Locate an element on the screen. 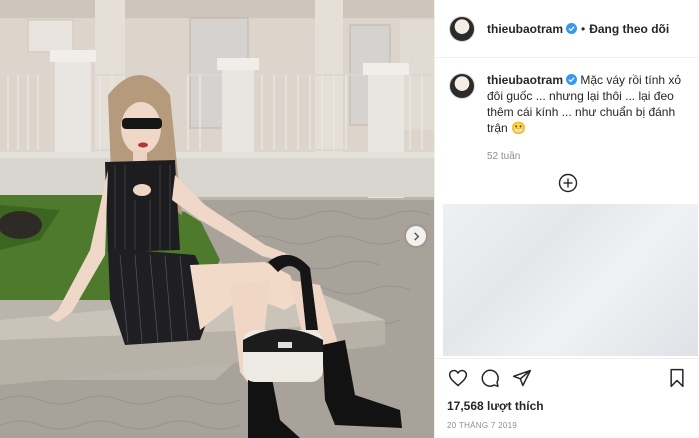 This screenshot has height=438, width=699. comment-icon is located at coordinates (490, 378).